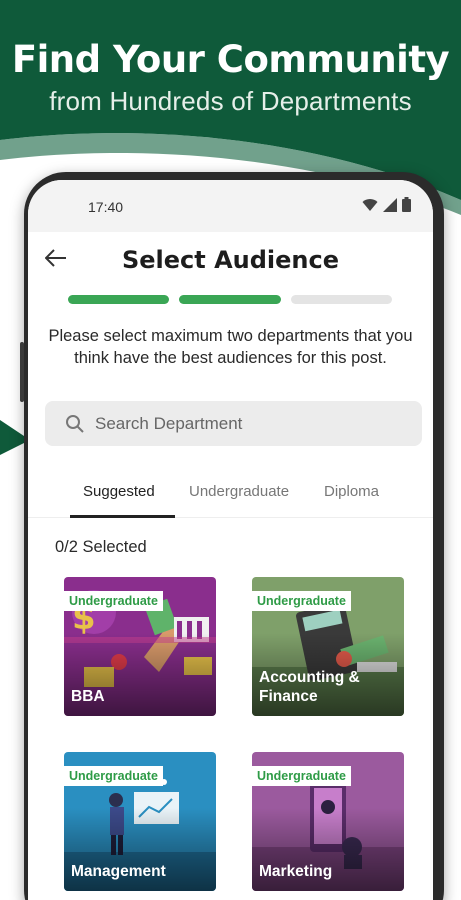  What do you see at coordinates (406, 207) in the screenshot?
I see `battery-icon` at bounding box center [406, 207].